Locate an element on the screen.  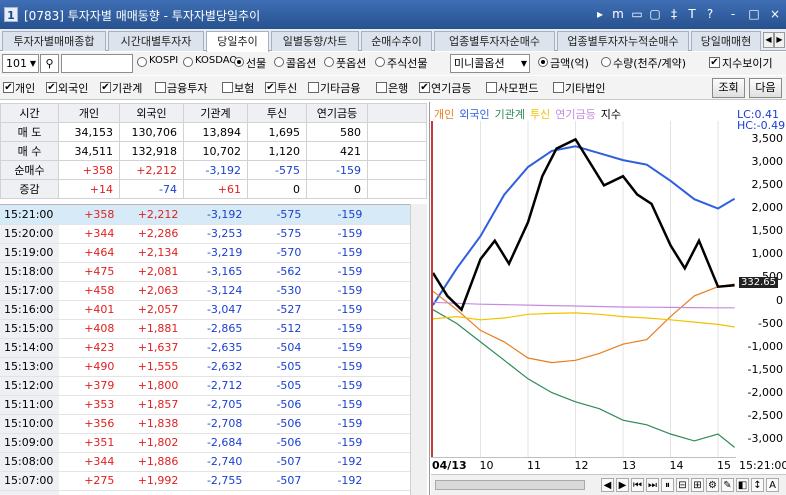
font-size-icon: T is located at coordinates (692, 14).